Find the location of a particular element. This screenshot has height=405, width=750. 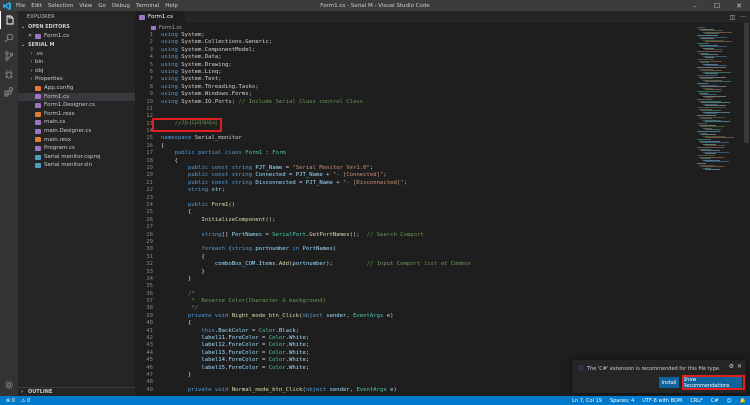

code-line: 3 using System.ComponentModel; is located at coordinates (202, 49).